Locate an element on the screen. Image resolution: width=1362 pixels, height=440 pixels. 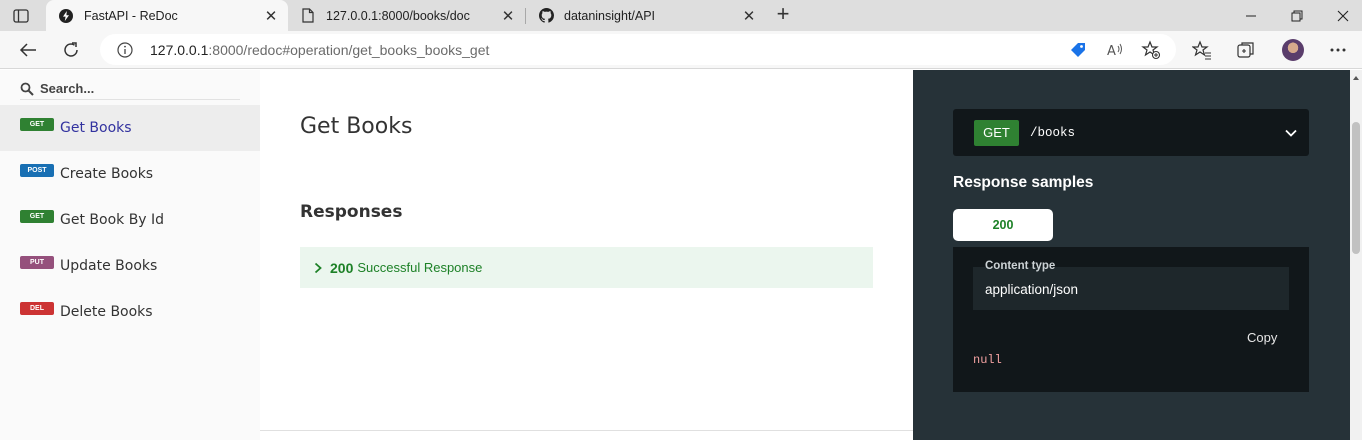
content-type-value: application/json is located at coordinates (1032, 289).